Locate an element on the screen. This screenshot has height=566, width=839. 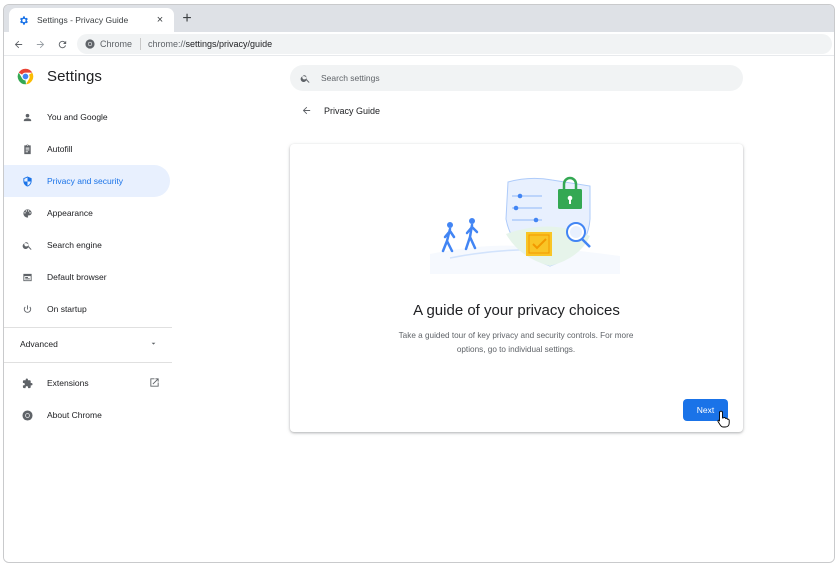
privacy-guide-illustration is located at coordinates (525, 225).